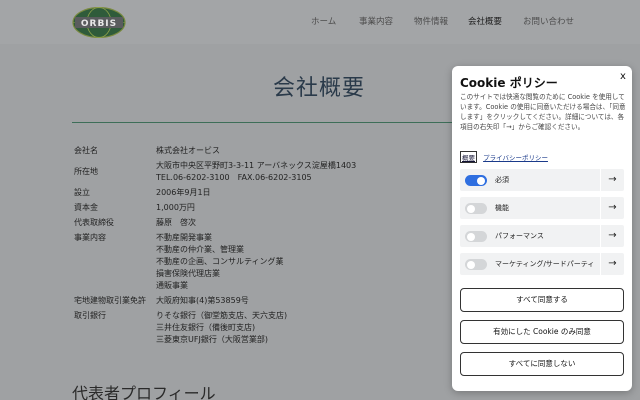 The width and height of the screenshot is (640, 400). I want to click on orbis-logo: ORBIS, so click(99, 22).